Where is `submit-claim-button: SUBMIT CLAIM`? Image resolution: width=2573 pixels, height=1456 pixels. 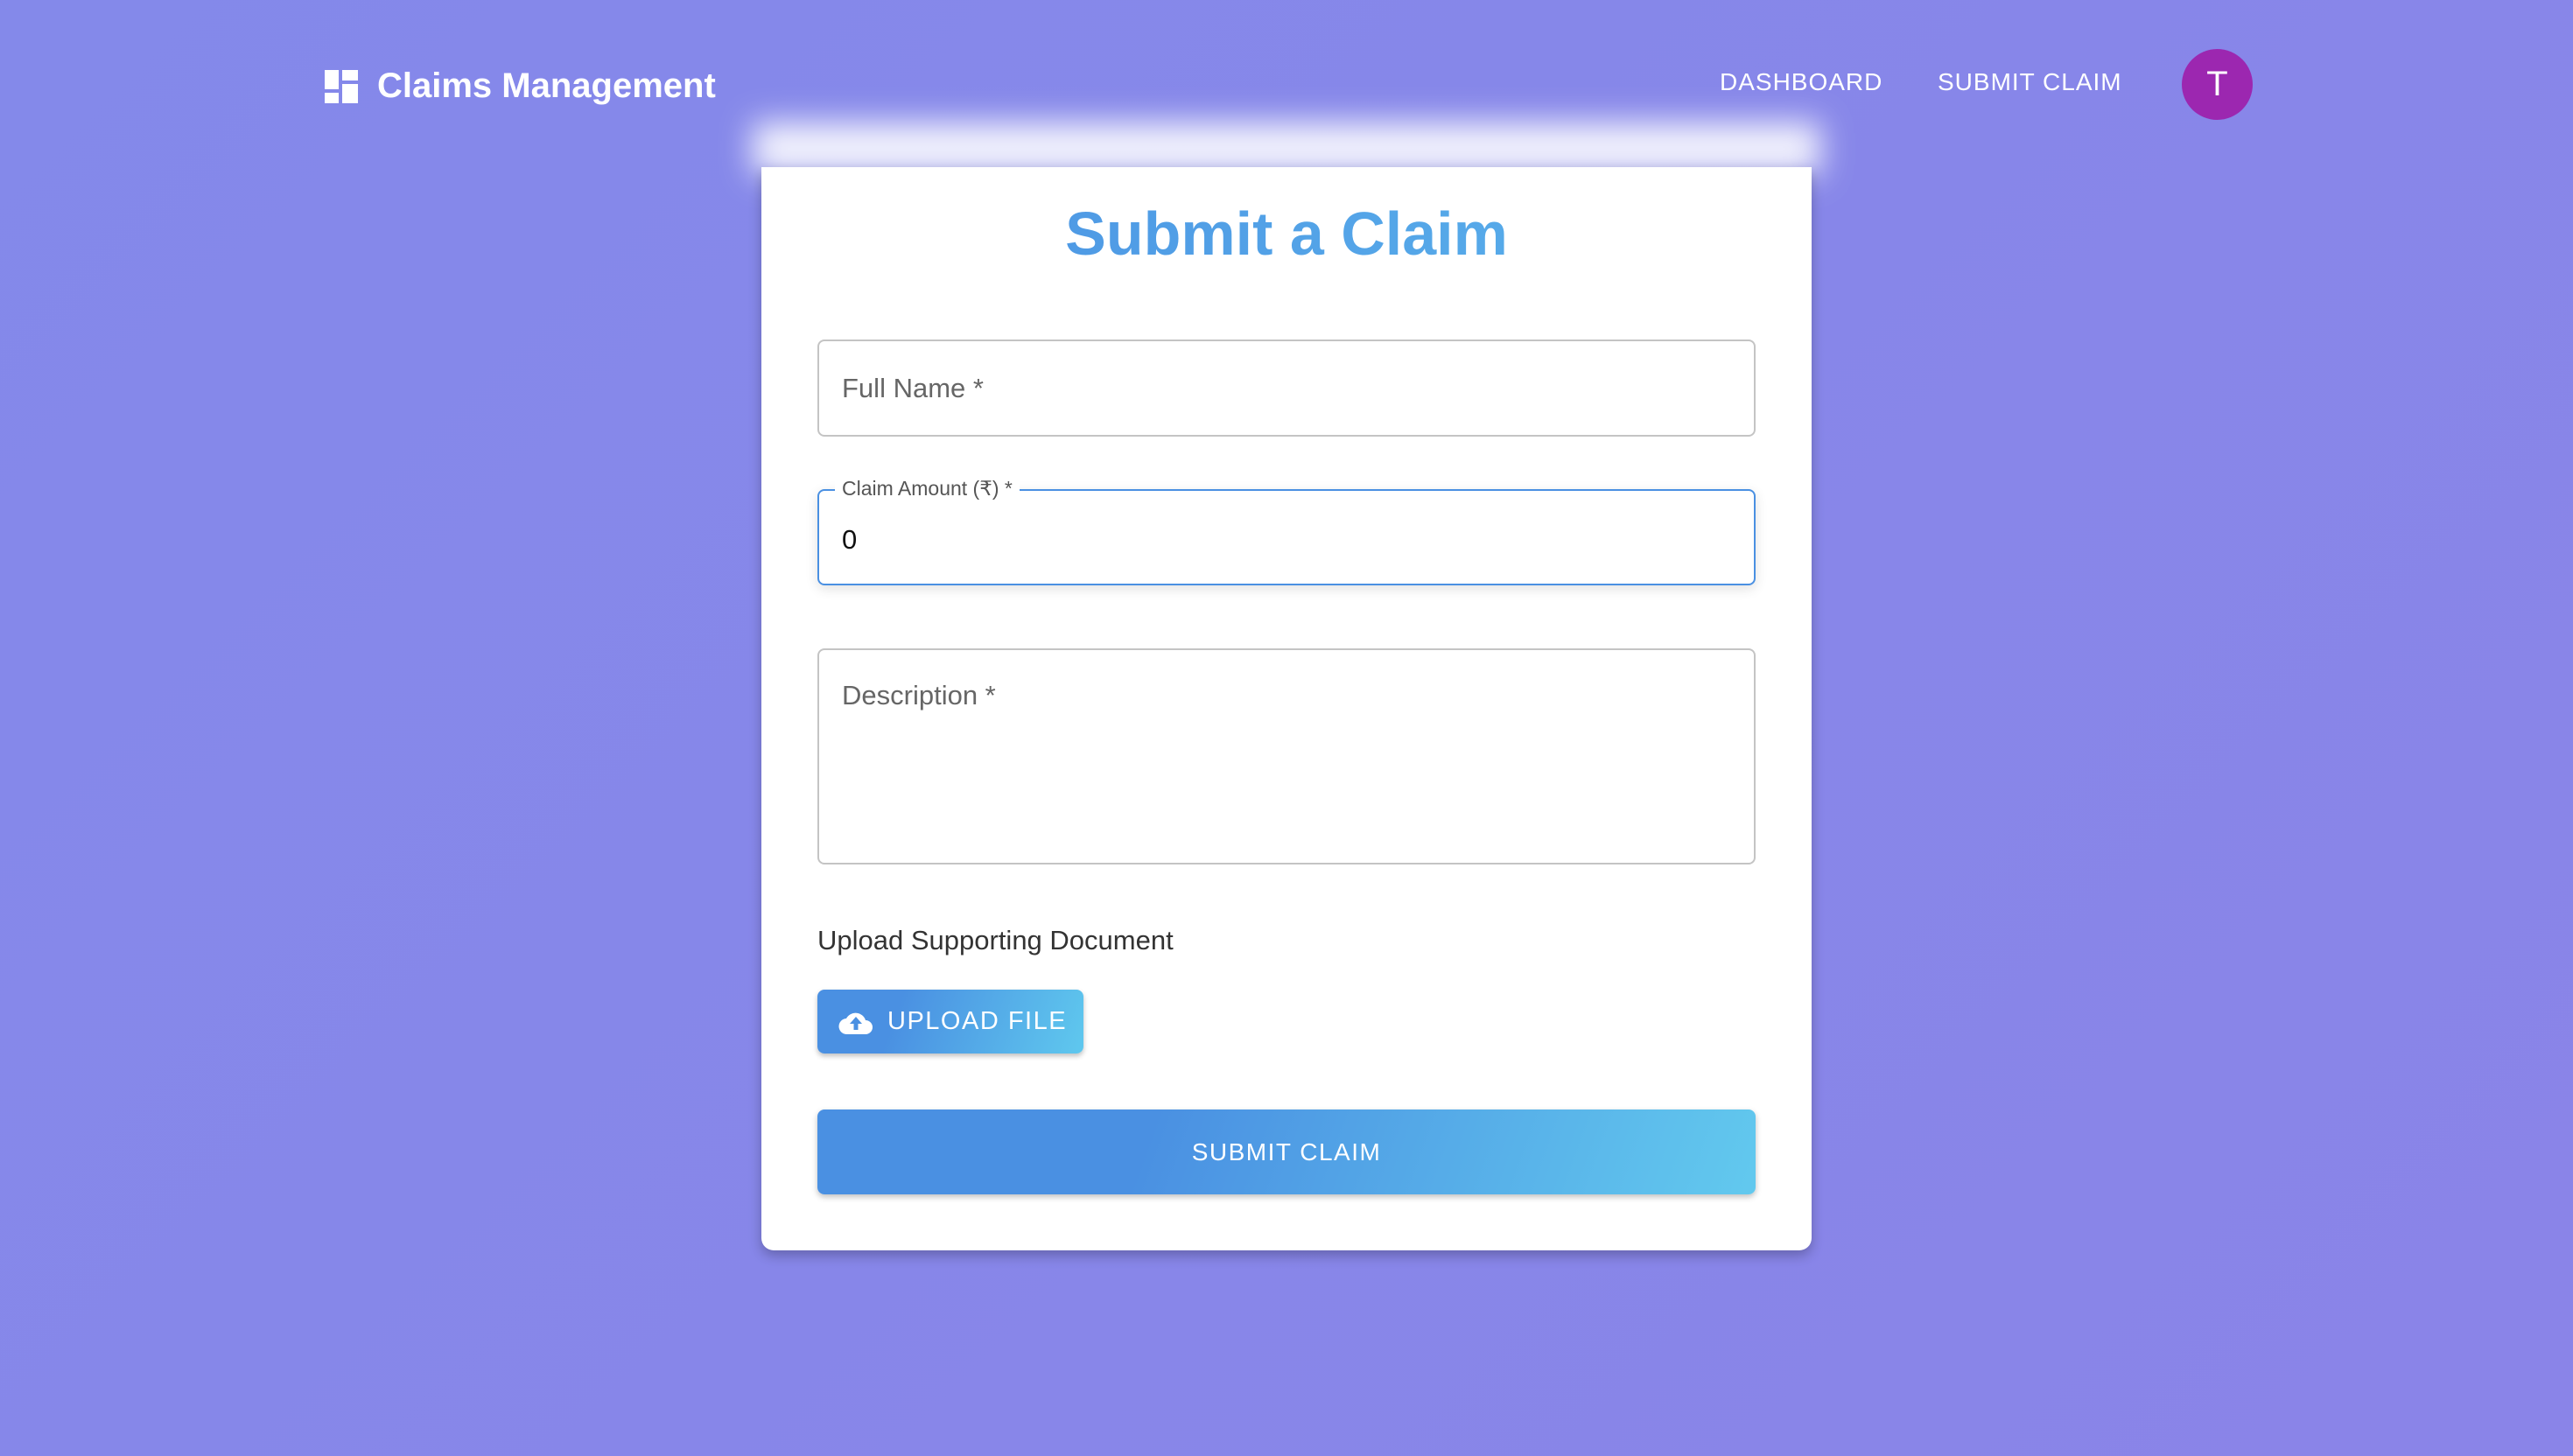
submit-claim-button: SUBMIT CLAIM is located at coordinates (1286, 1152).